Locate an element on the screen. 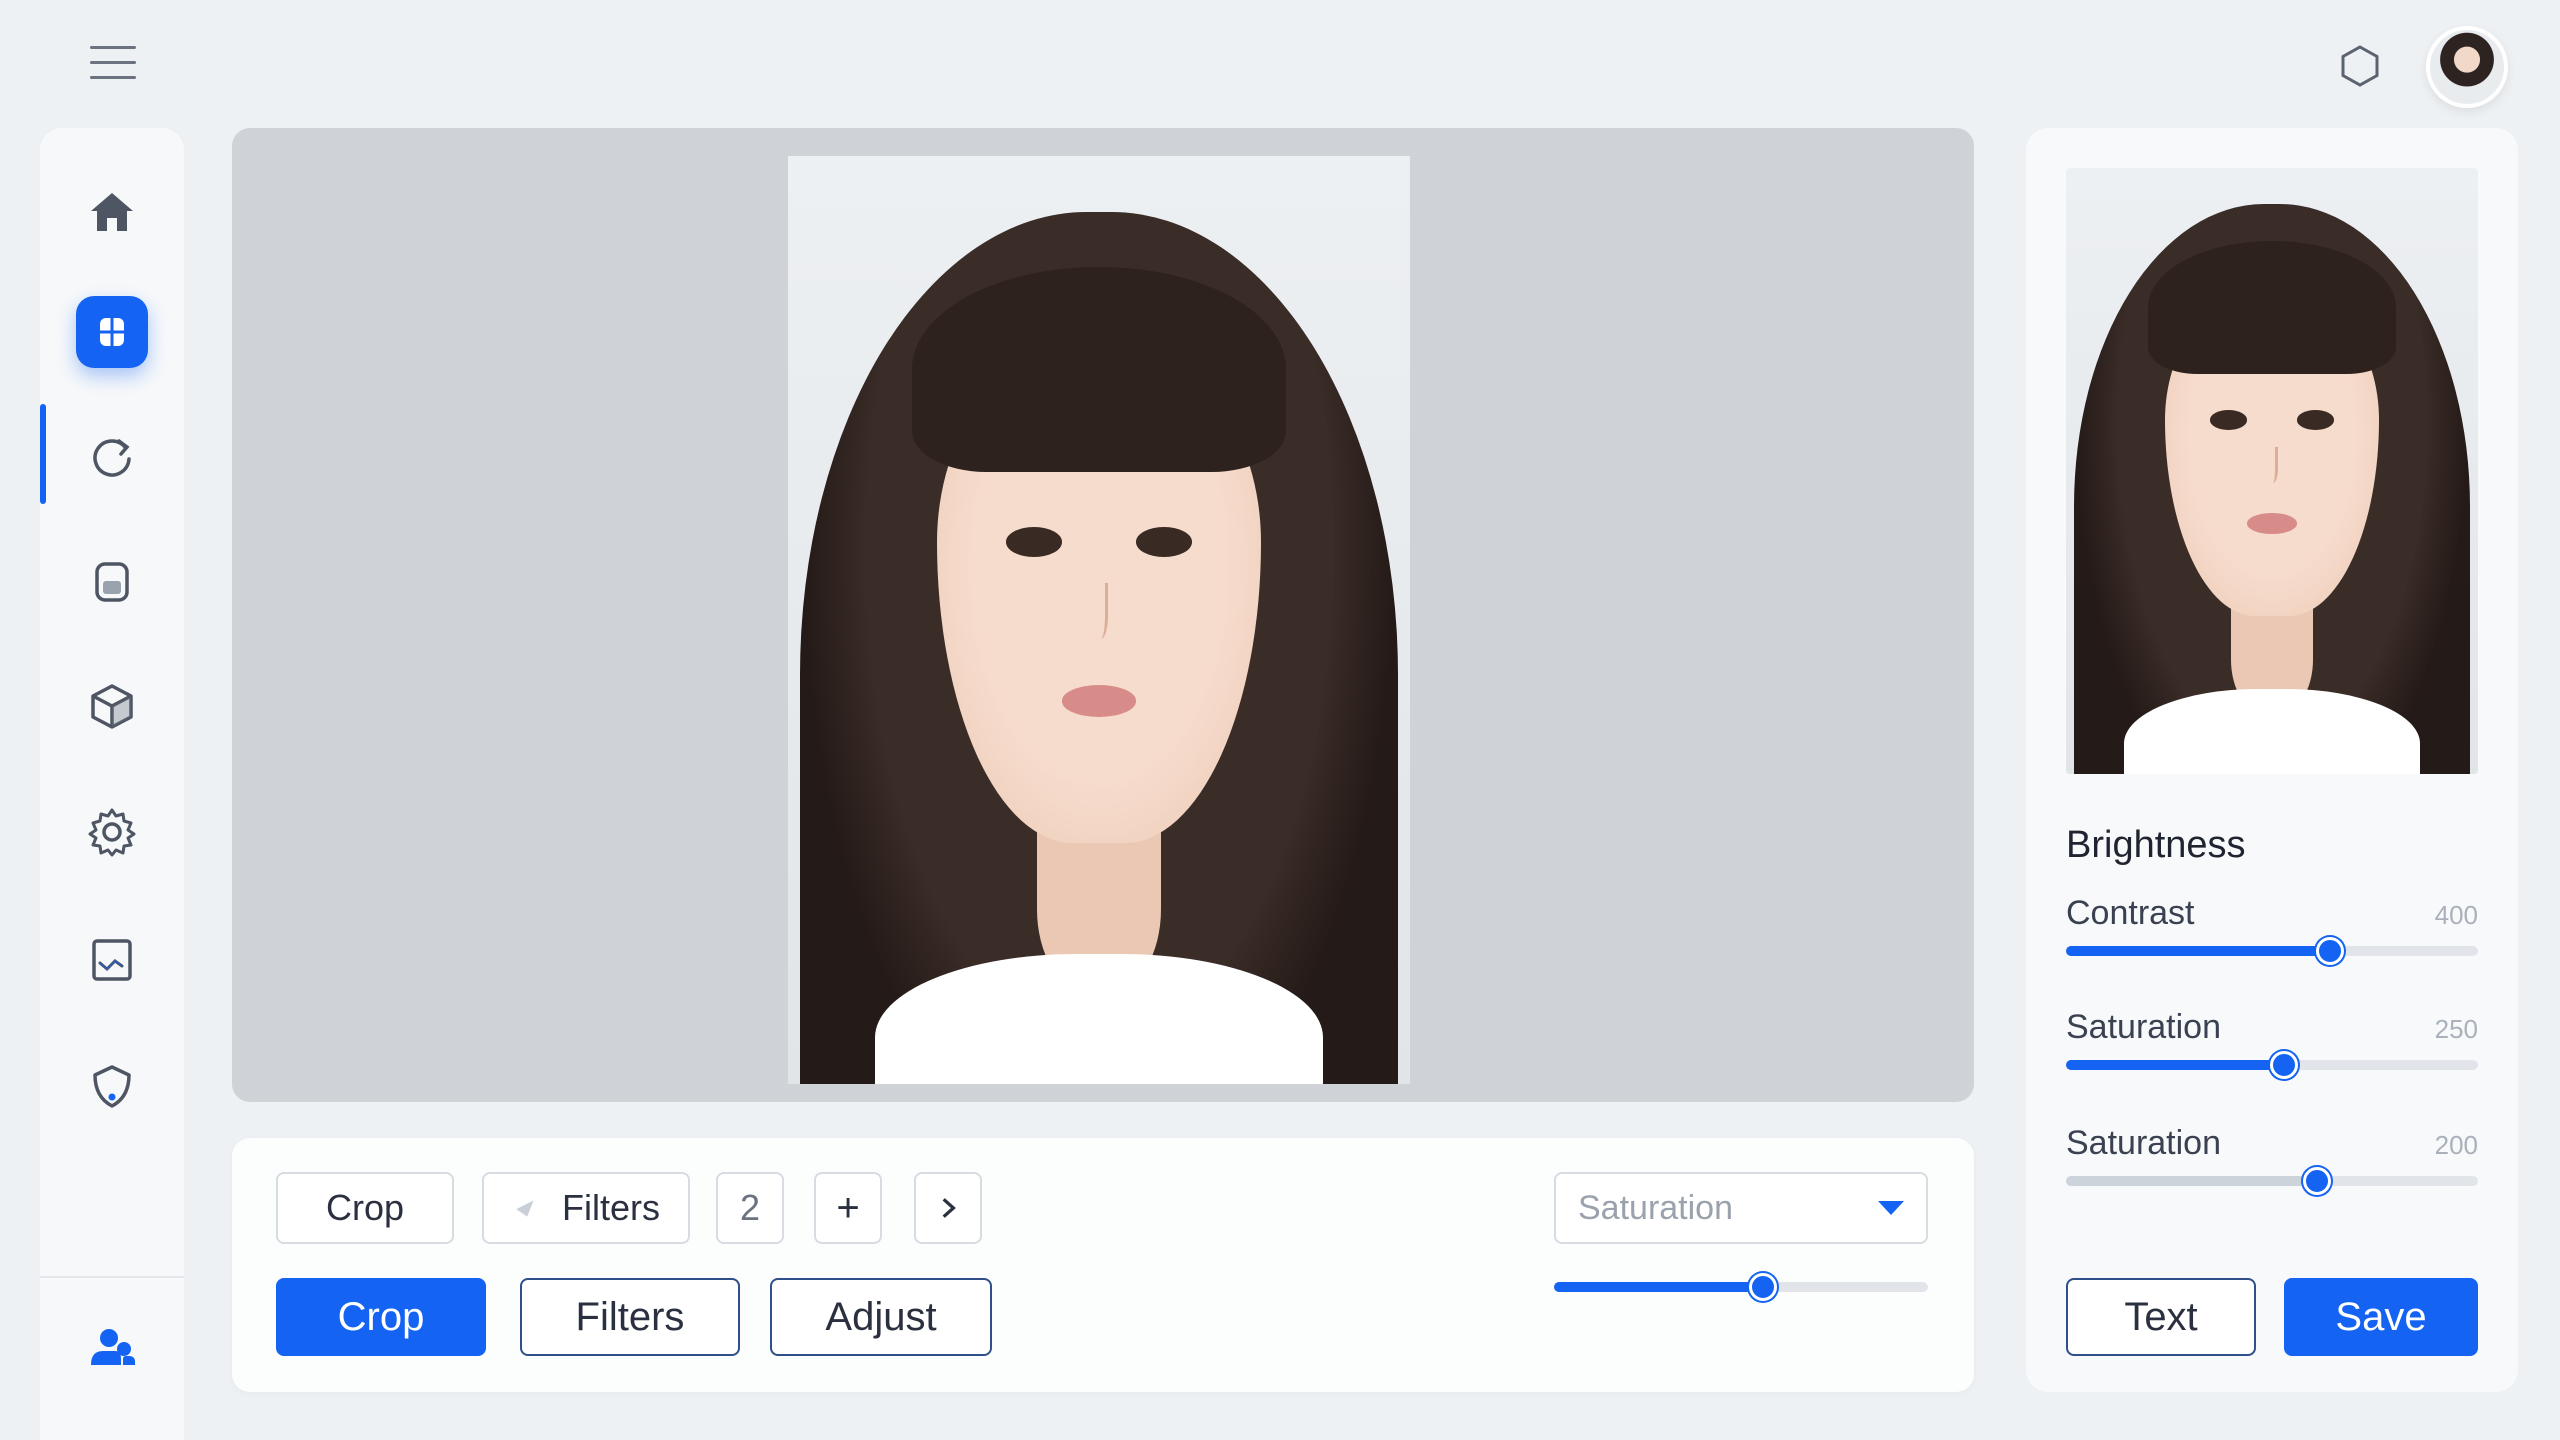 This screenshot has height=1440, width=2560. wand-icon is located at coordinates (525, 1208).